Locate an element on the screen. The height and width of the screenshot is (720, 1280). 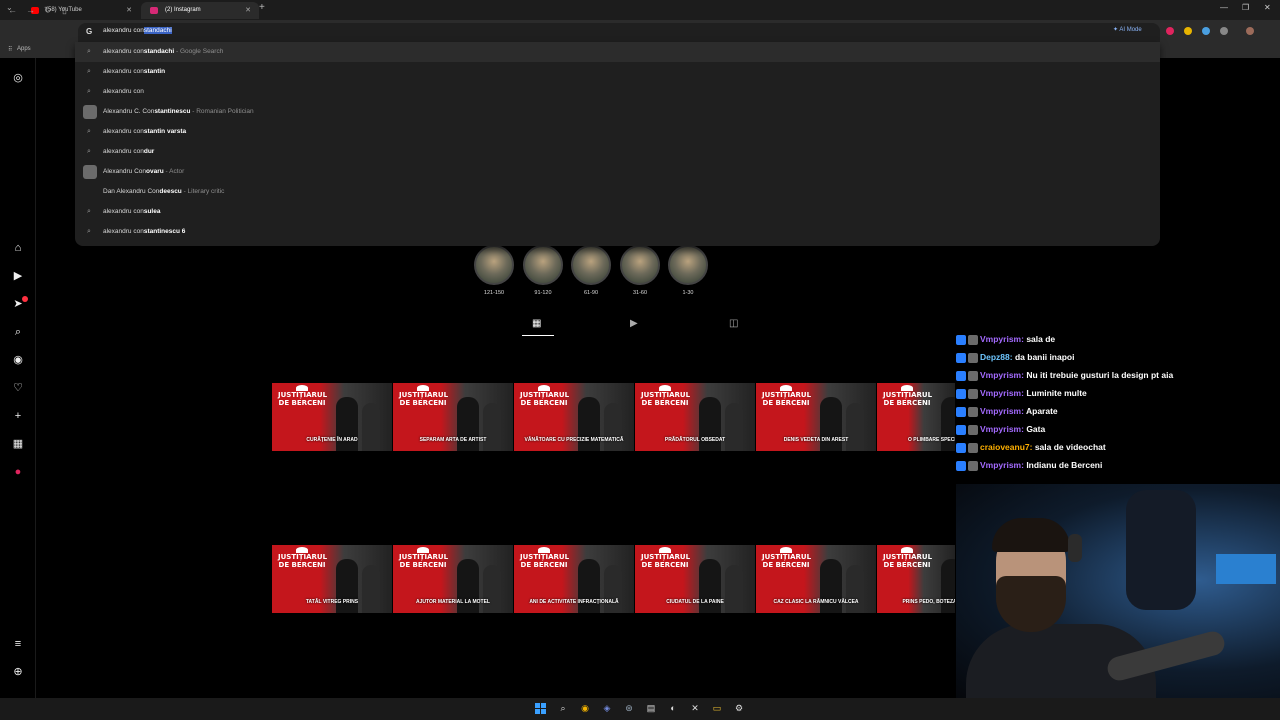
forward-button: → is located at coordinates (30, 10).